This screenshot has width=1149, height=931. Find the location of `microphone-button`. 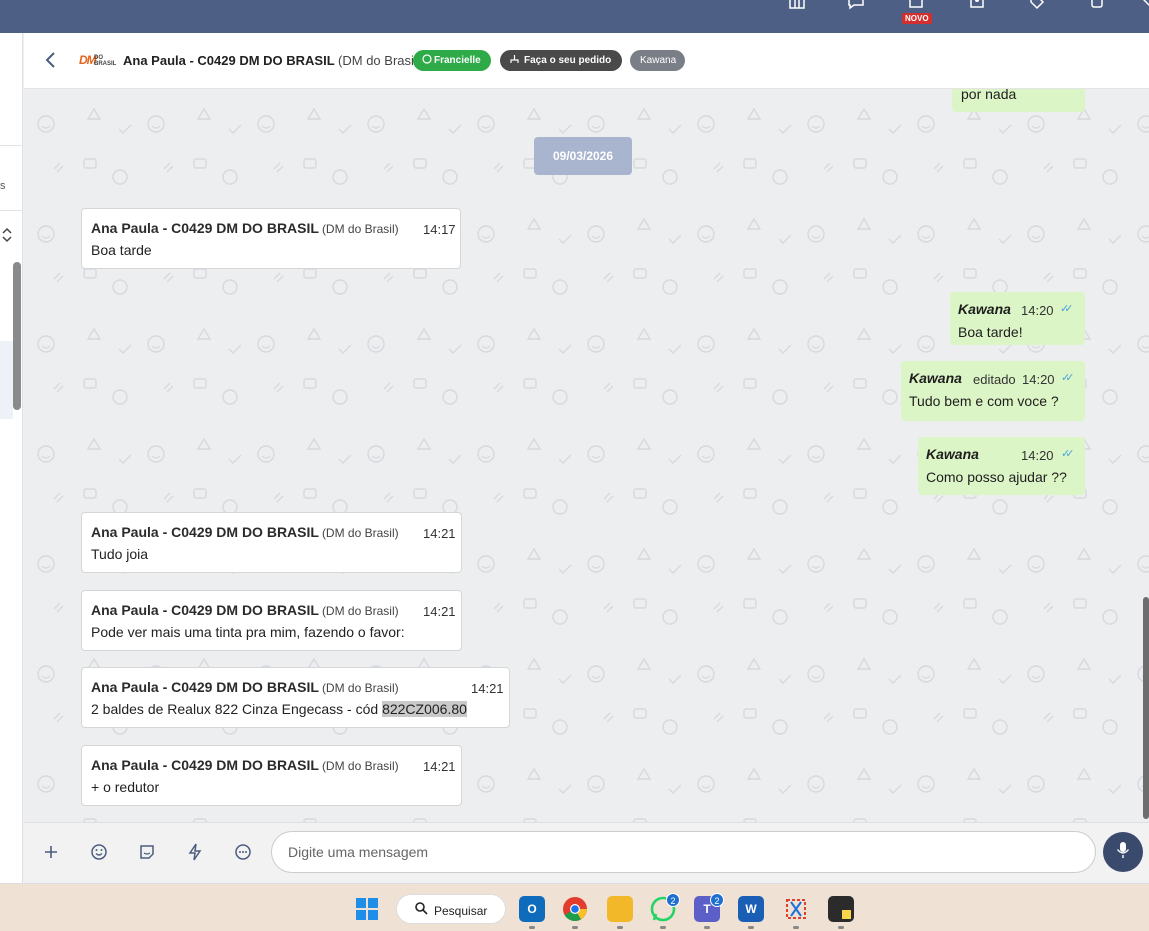

microphone-button is located at coordinates (1123, 852).